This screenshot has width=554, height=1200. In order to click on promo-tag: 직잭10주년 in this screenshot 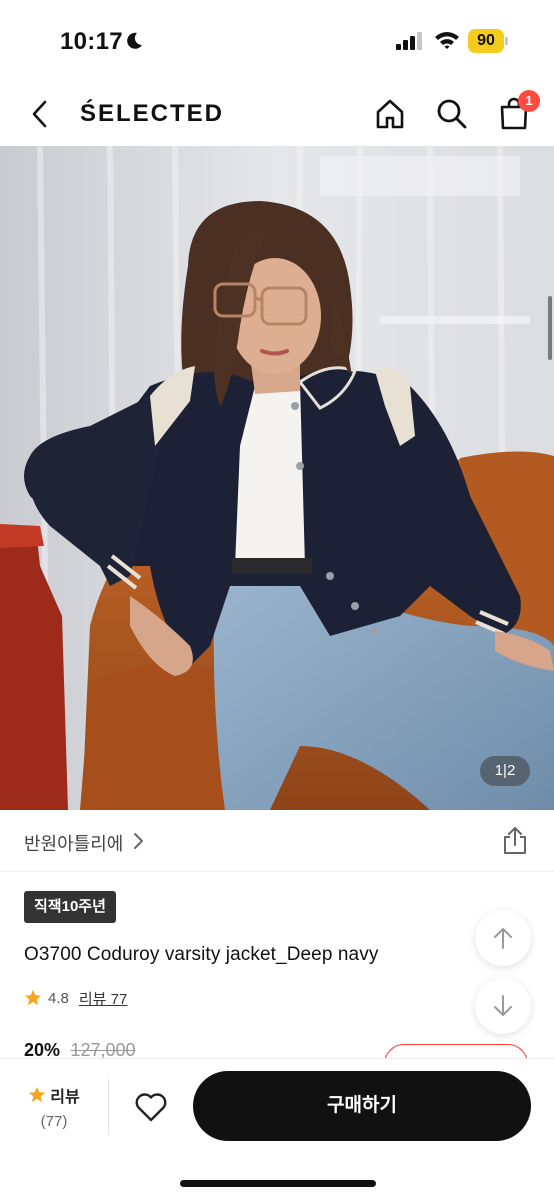, I will do `click(70, 907)`.